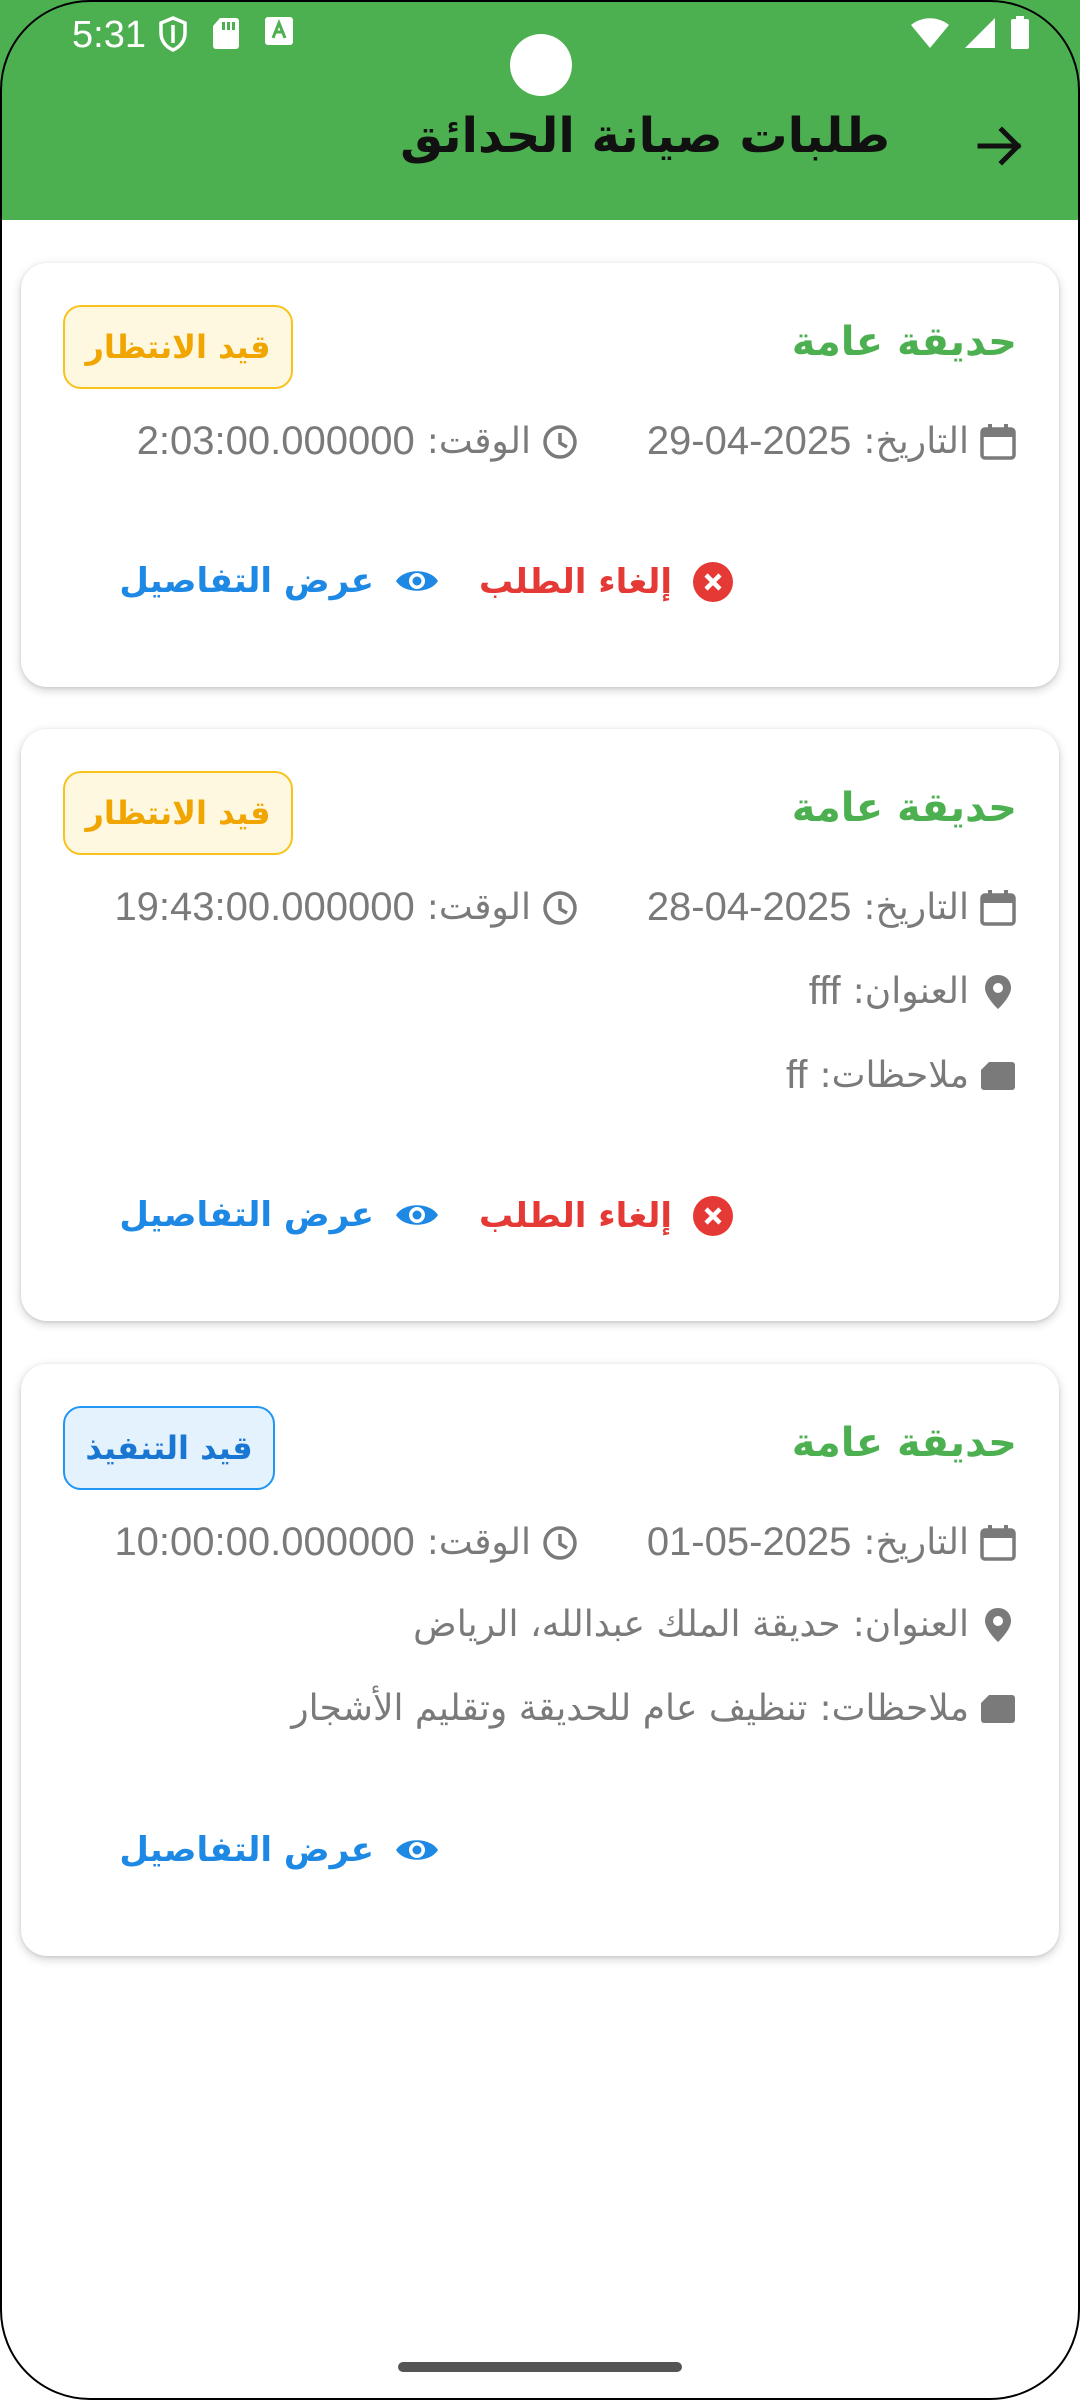  I want to click on status-icons-left, so click(226, 36).